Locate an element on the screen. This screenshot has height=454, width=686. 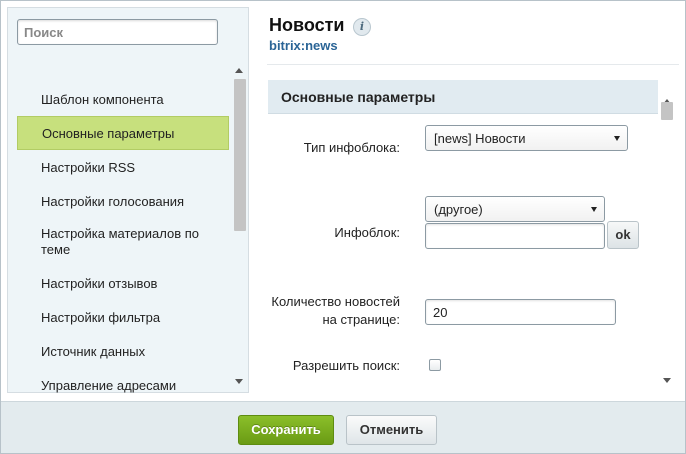
allow-search-label: Разрешить поиск: is located at coordinates (346, 365).